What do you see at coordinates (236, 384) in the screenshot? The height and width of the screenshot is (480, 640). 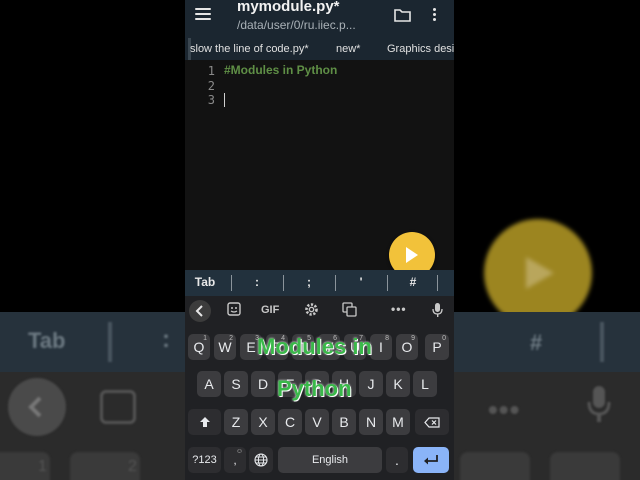 I see `key-s: S` at bounding box center [236, 384].